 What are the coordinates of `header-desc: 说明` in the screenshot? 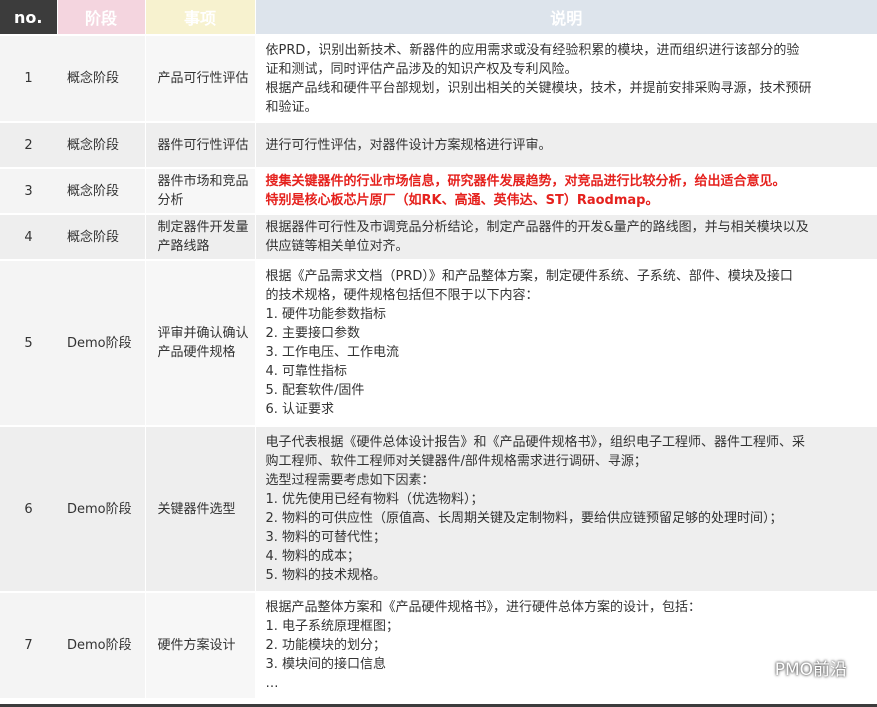 It's located at (565, 17).